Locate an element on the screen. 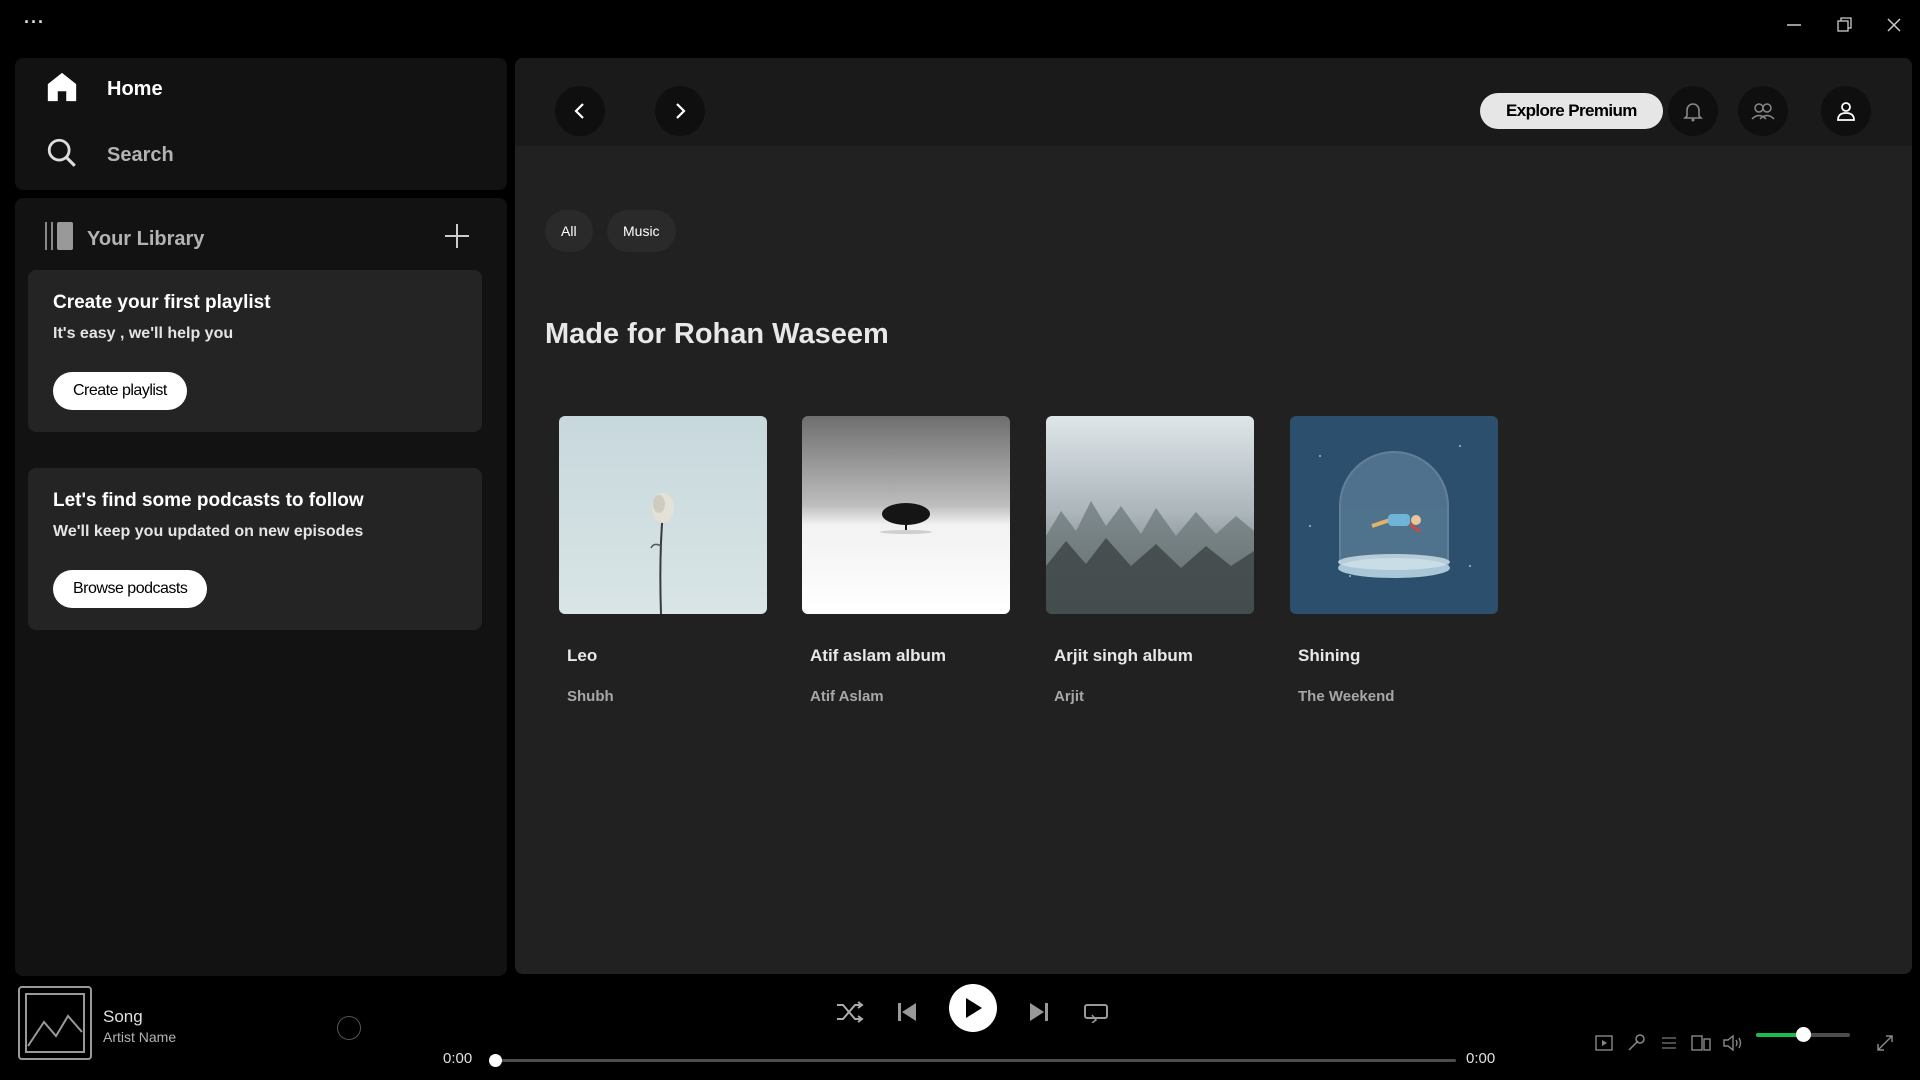 The image size is (1920, 1080). more-dots-icon: ··· is located at coordinates (34, 22).